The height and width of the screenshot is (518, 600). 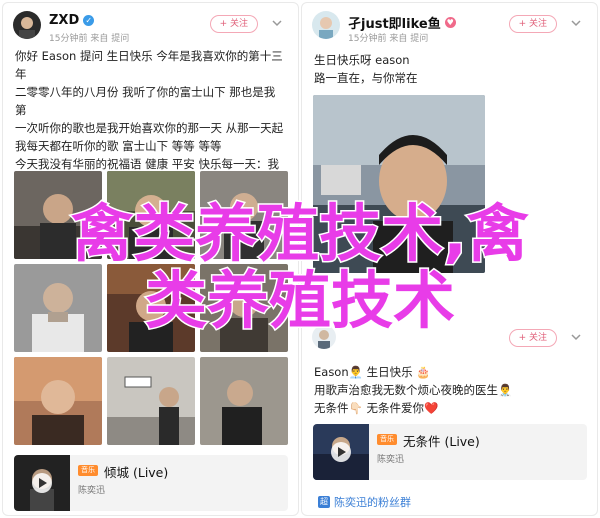 I want to click on reply-header: + 关注, so click(x=449, y=342).